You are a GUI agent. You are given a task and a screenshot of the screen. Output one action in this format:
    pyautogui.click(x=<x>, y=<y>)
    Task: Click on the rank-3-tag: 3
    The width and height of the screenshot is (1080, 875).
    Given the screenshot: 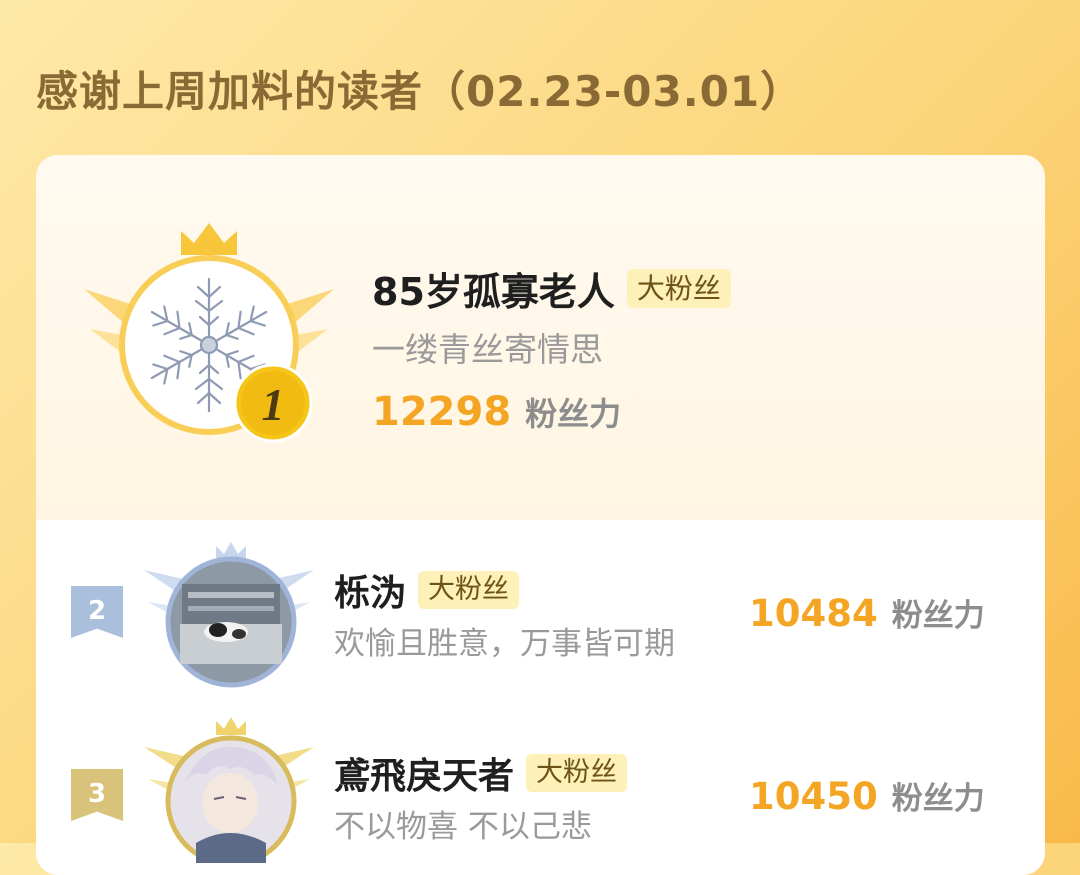 What is the action you would take?
    pyautogui.click(x=97, y=795)
    